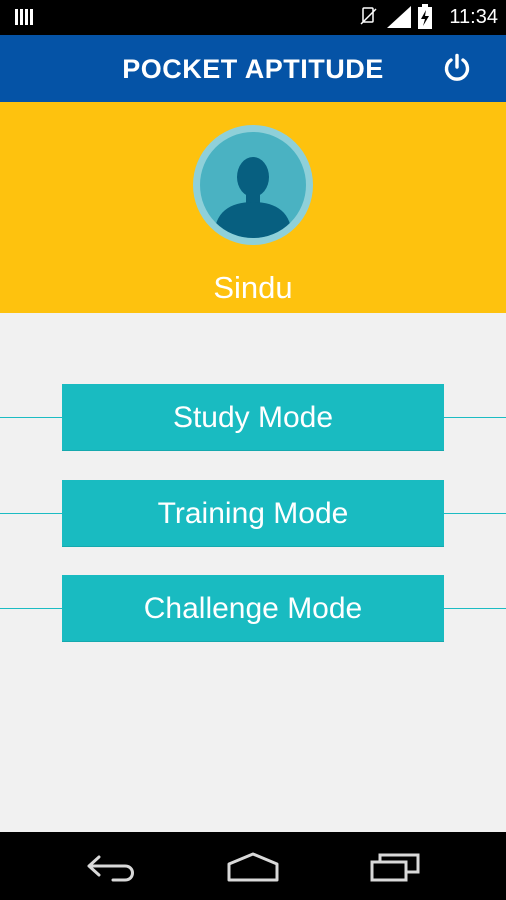  What do you see at coordinates (368, 16) in the screenshot?
I see `no-sim-icon` at bounding box center [368, 16].